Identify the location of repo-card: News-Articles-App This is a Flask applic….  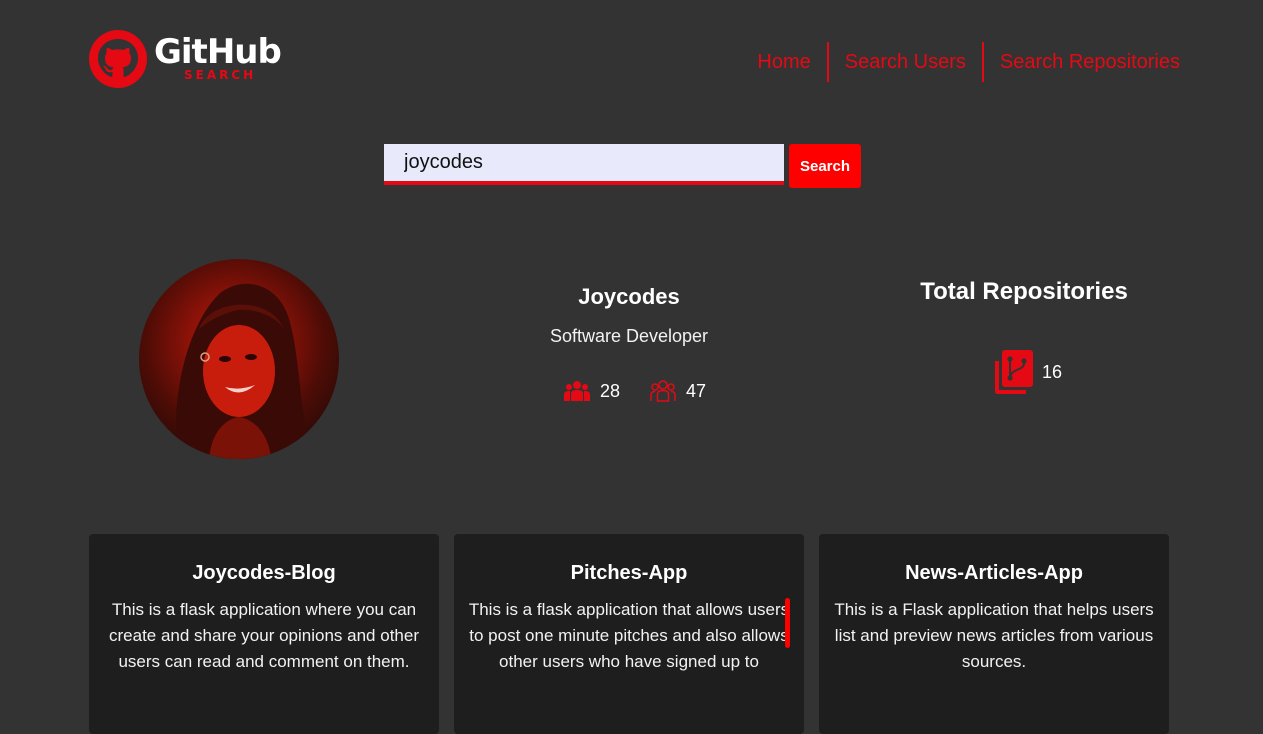
(994, 634).